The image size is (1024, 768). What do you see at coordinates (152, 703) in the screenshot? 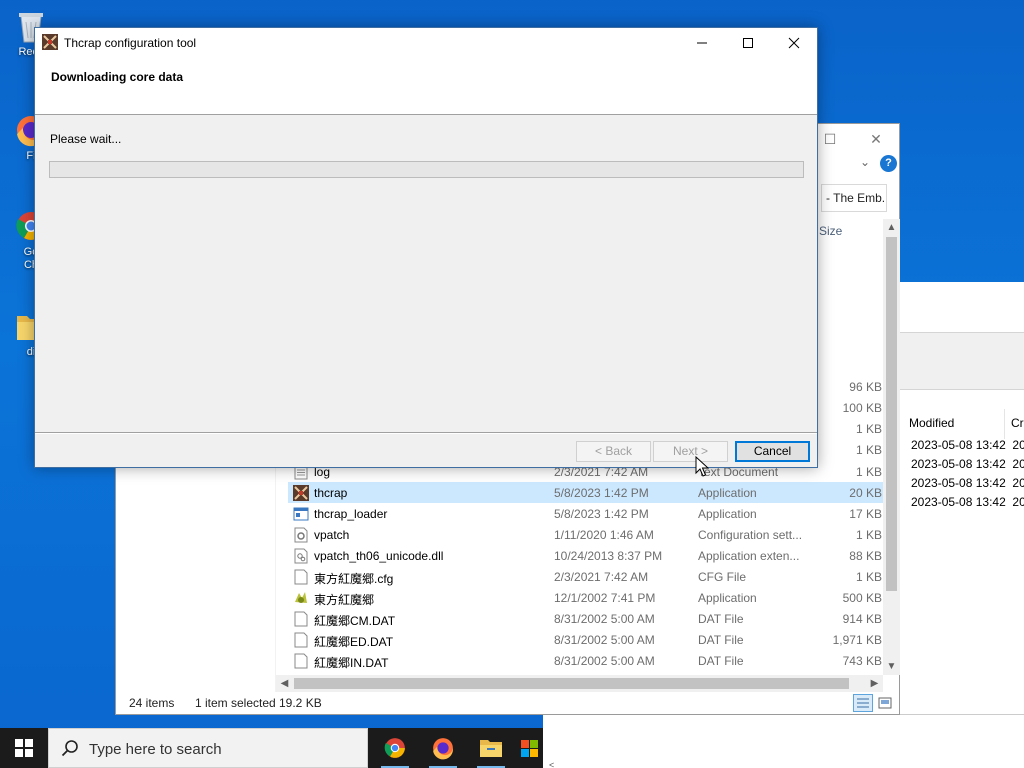
I see `item-count: 24 items` at bounding box center [152, 703].